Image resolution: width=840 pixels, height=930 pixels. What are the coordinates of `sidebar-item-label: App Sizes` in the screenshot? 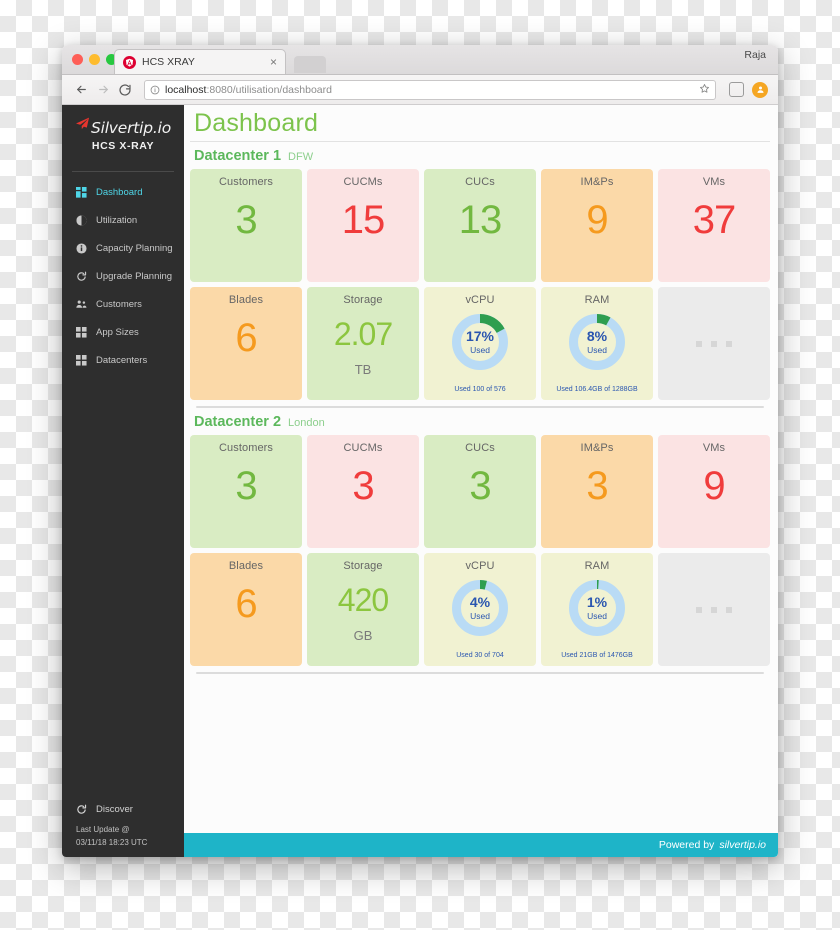 It's located at (117, 332).